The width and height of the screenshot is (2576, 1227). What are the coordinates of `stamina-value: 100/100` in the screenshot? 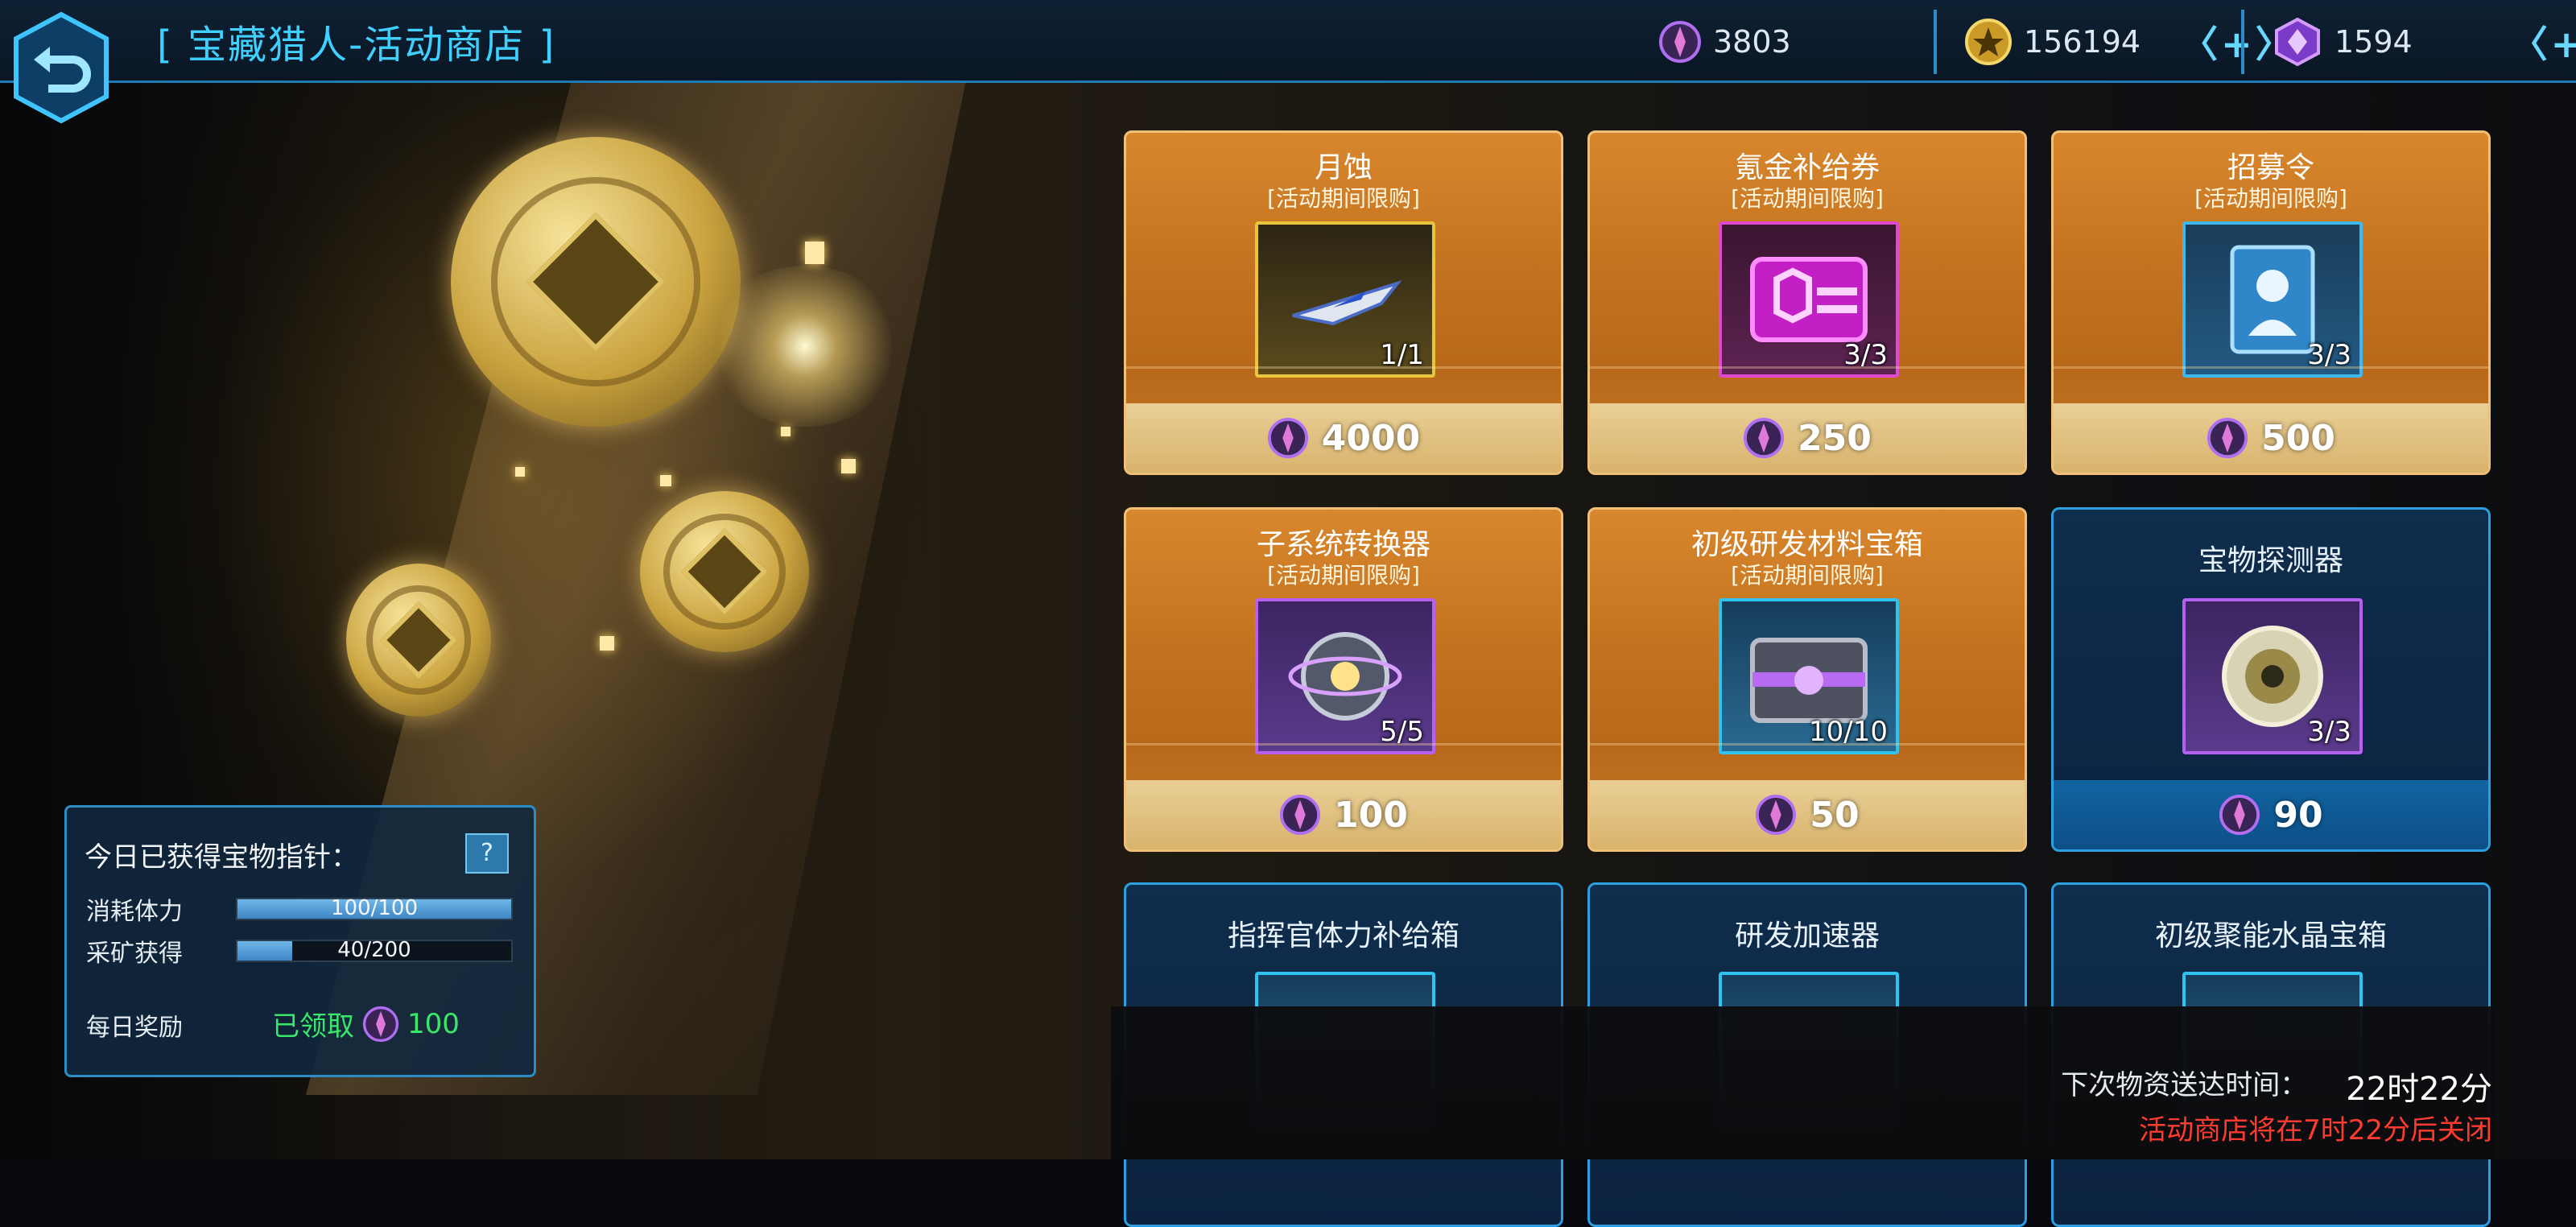 It's located at (374, 908).